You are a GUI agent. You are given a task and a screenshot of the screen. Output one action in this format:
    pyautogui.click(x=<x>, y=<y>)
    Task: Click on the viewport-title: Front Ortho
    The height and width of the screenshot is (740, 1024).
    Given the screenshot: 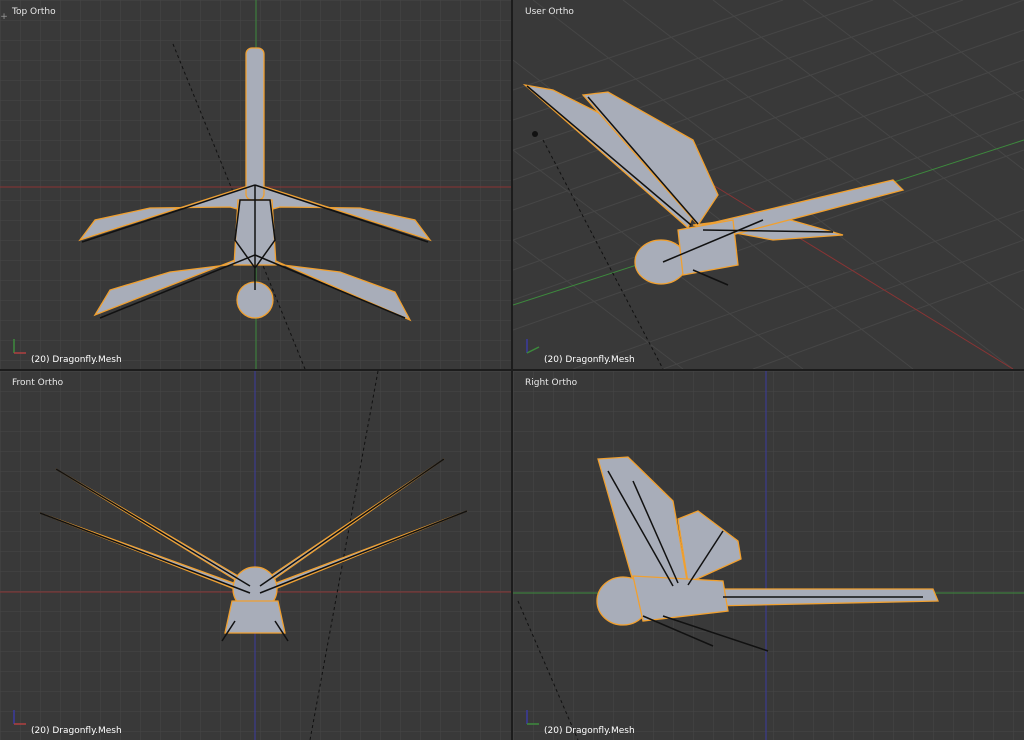 What is the action you would take?
    pyautogui.click(x=38, y=383)
    